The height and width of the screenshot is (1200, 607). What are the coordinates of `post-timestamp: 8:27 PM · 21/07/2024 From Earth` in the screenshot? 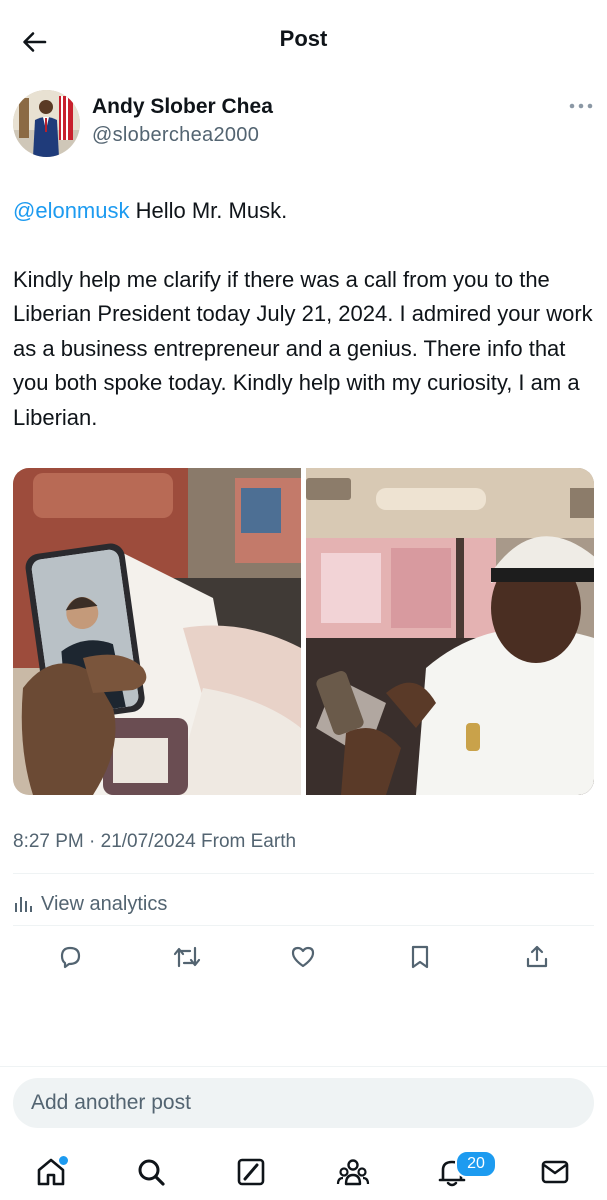 It's located at (155, 841).